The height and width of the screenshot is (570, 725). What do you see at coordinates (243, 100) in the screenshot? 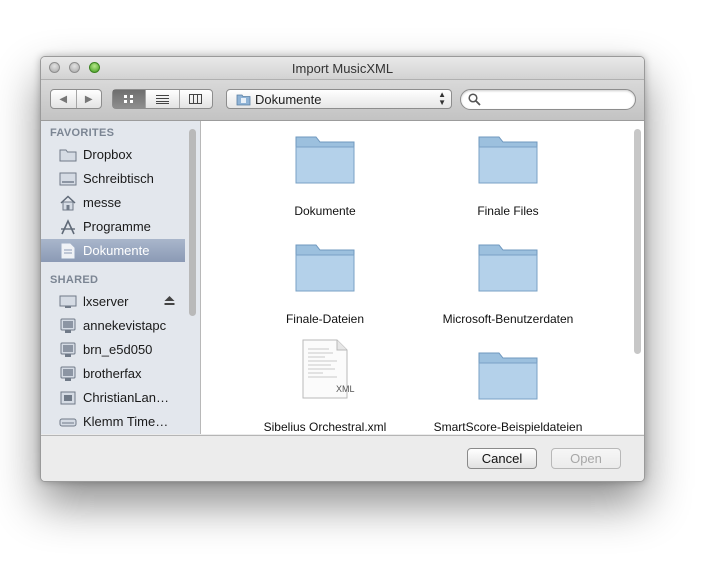
I see `documents-folder-icon` at bounding box center [243, 100].